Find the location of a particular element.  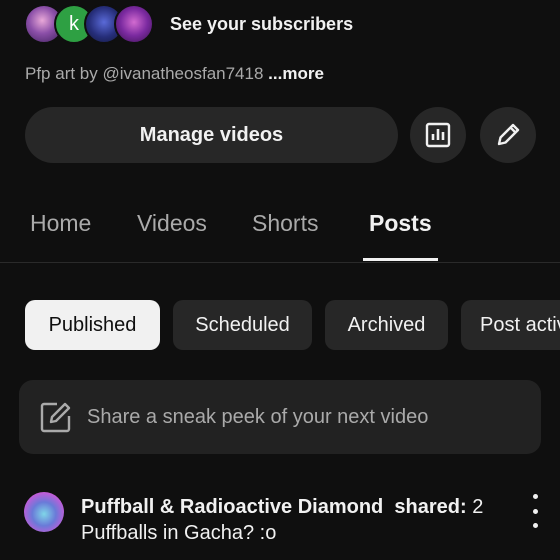

tab-shorts: Shorts is located at coordinates (285, 223).